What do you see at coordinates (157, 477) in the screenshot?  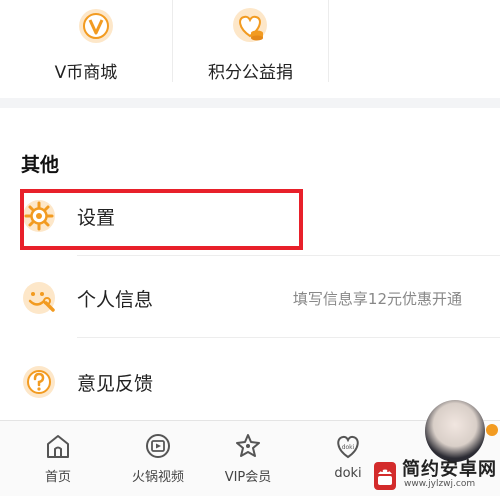 I see `nav-label: 火锅视频` at bounding box center [157, 477].